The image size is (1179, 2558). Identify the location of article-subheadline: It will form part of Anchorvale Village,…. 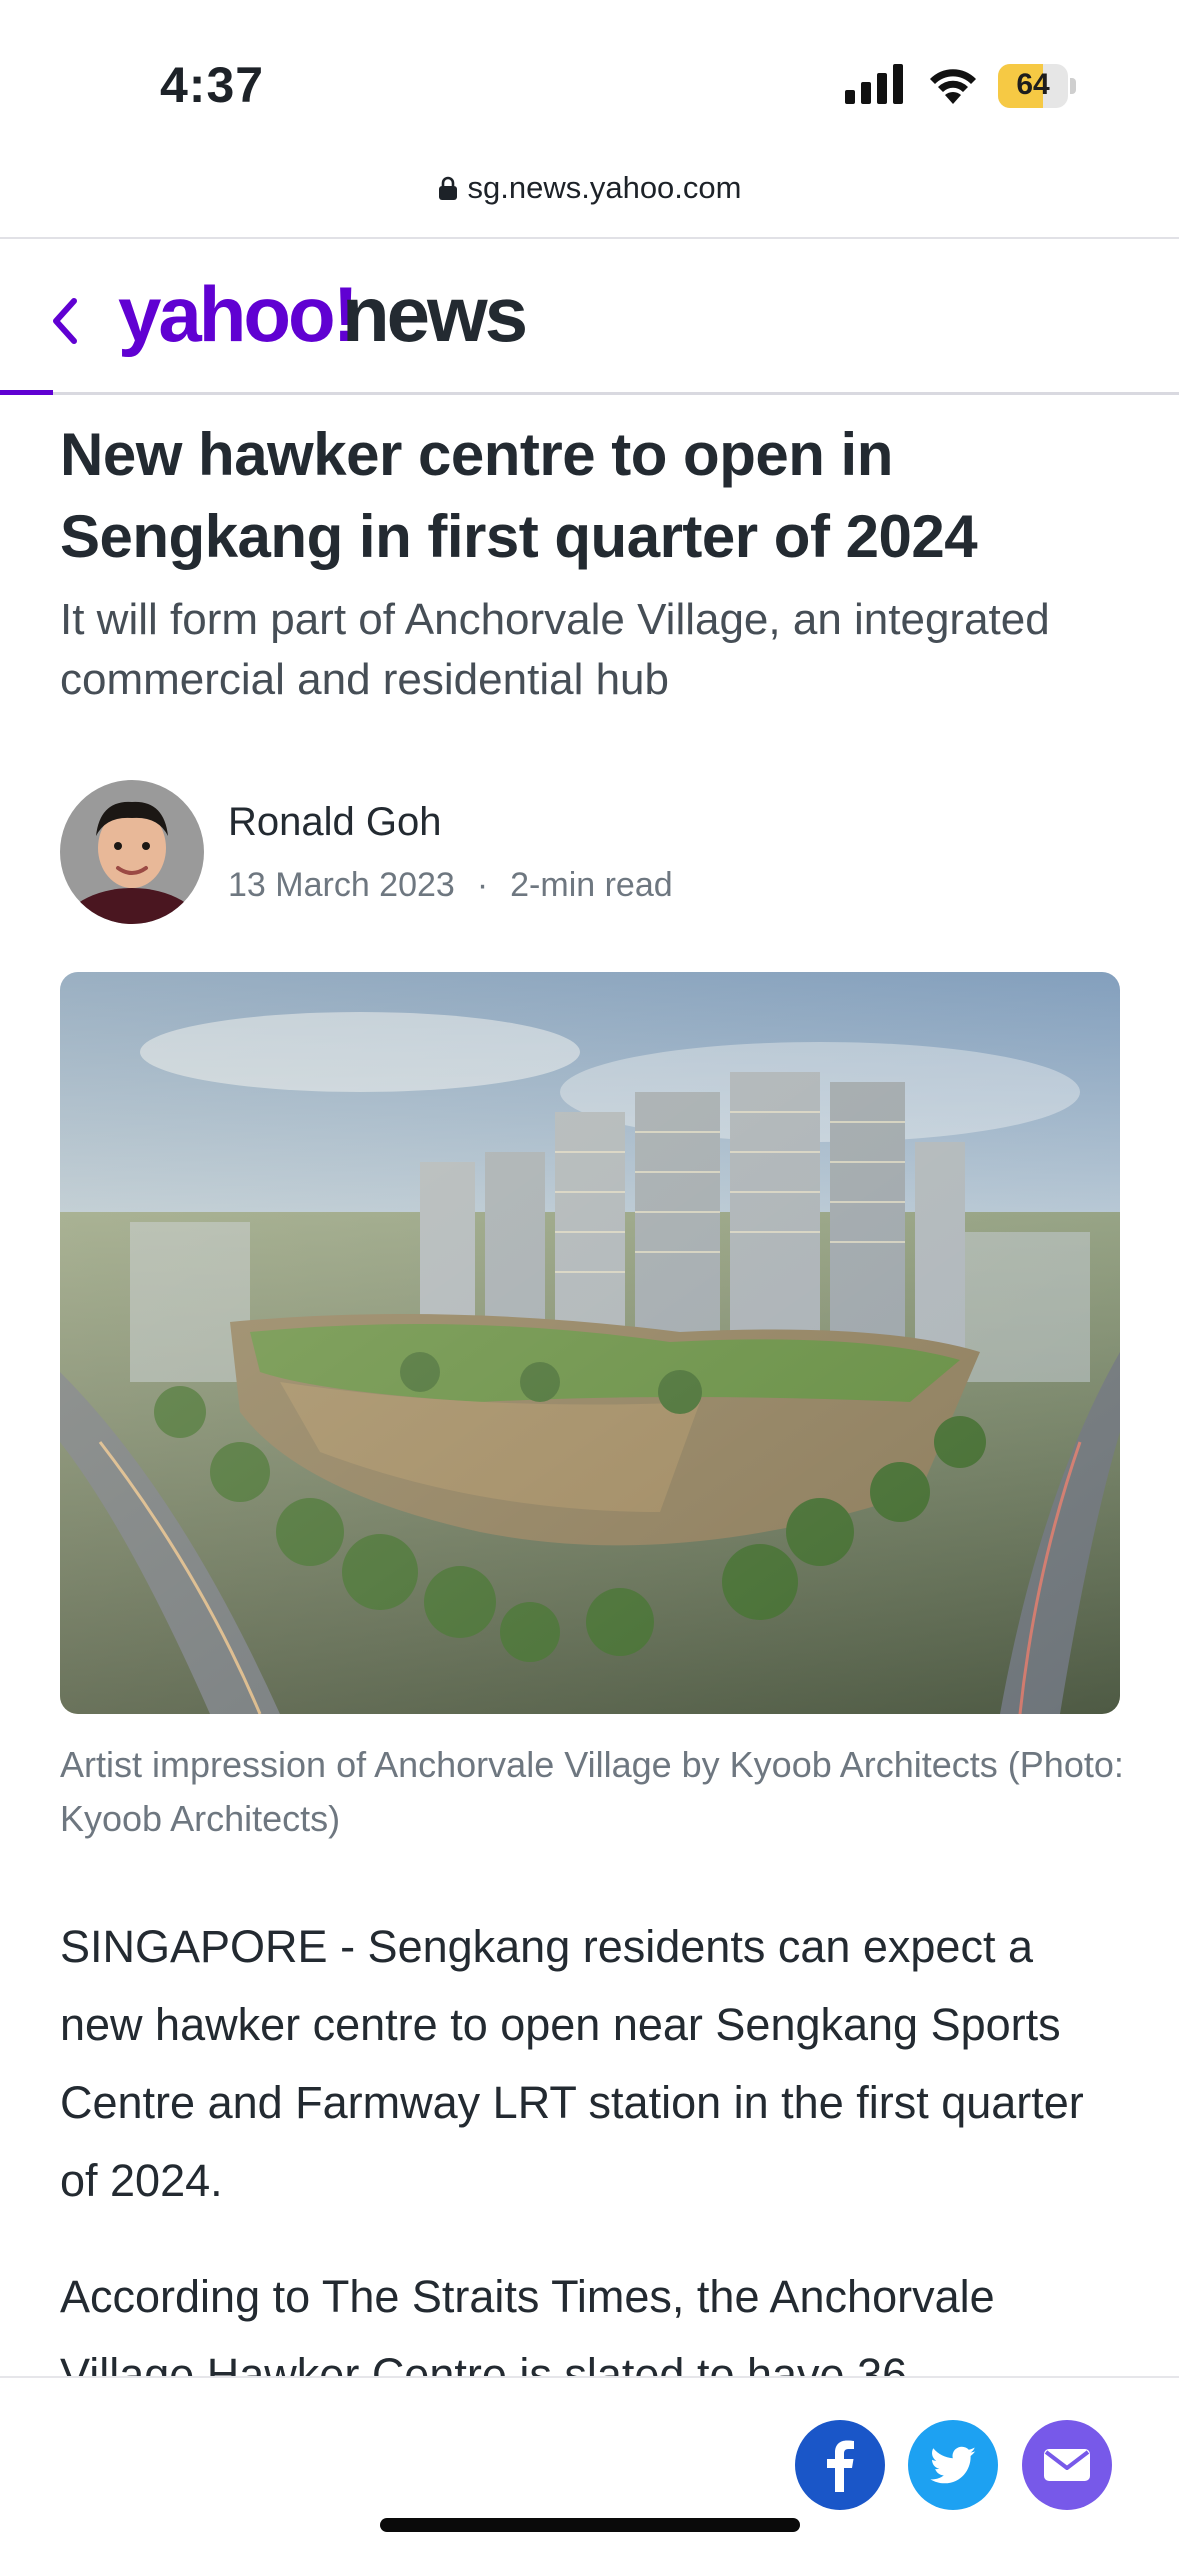
(555, 649).